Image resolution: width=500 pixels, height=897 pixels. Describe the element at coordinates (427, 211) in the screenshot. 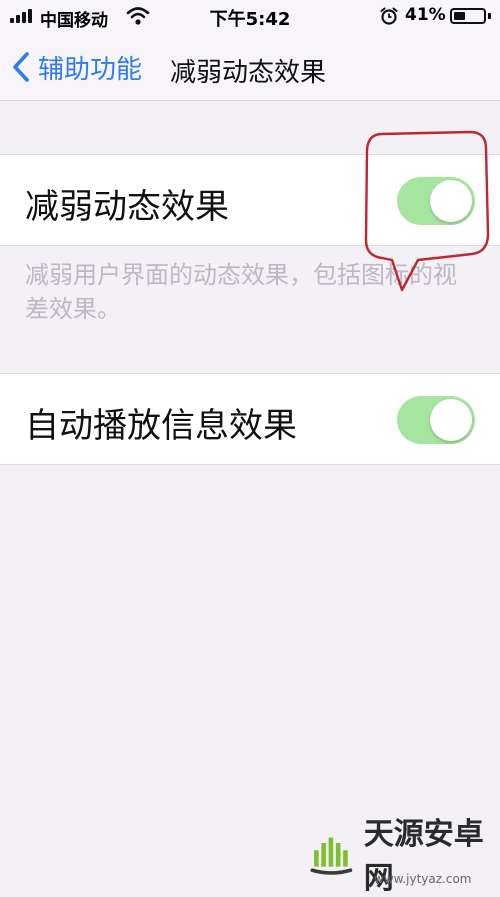

I see `annotation-callout` at that location.